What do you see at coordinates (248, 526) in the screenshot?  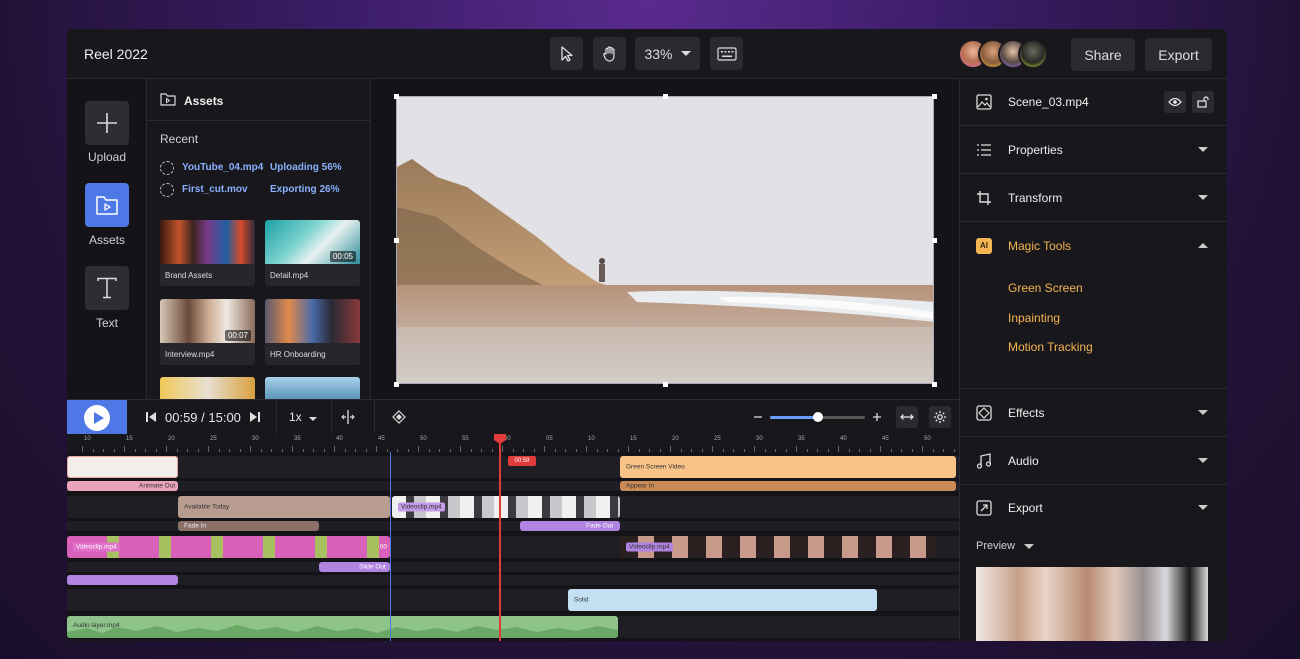 I see `fade-in-clip: Fade In` at bounding box center [248, 526].